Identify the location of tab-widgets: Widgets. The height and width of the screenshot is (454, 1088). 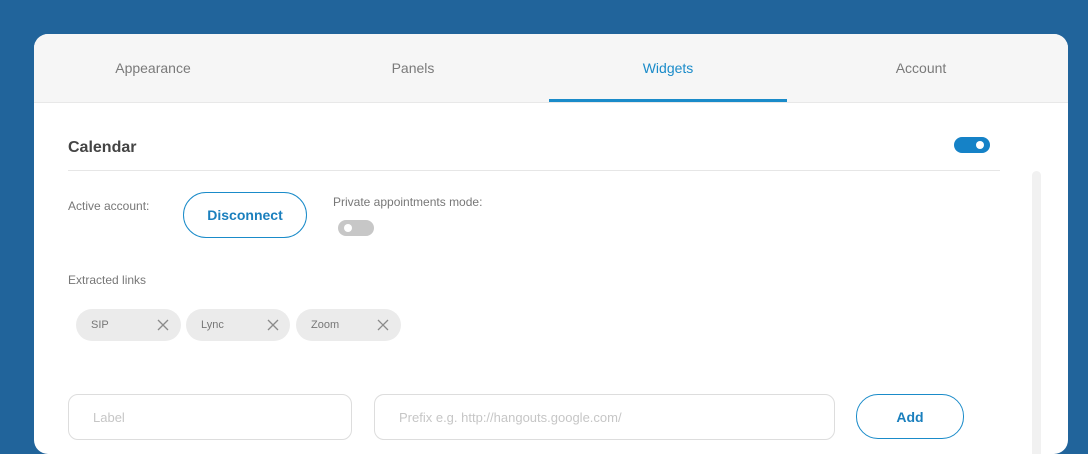
(668, 68).